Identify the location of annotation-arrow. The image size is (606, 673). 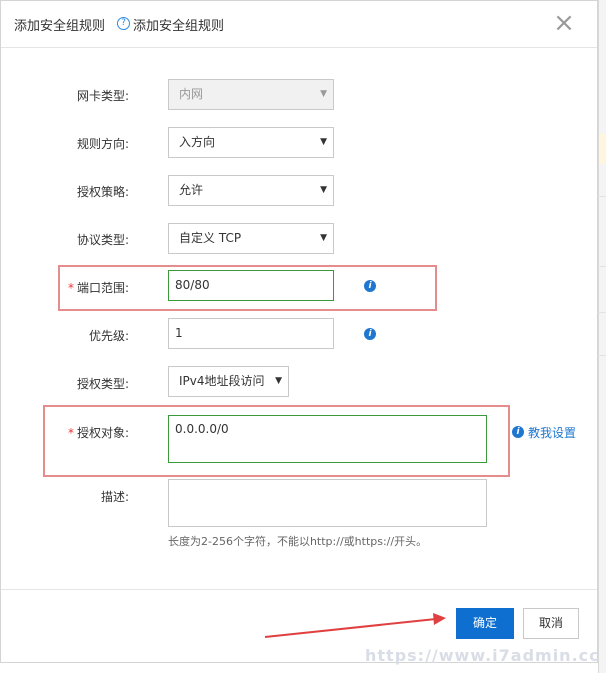
(355, 625).